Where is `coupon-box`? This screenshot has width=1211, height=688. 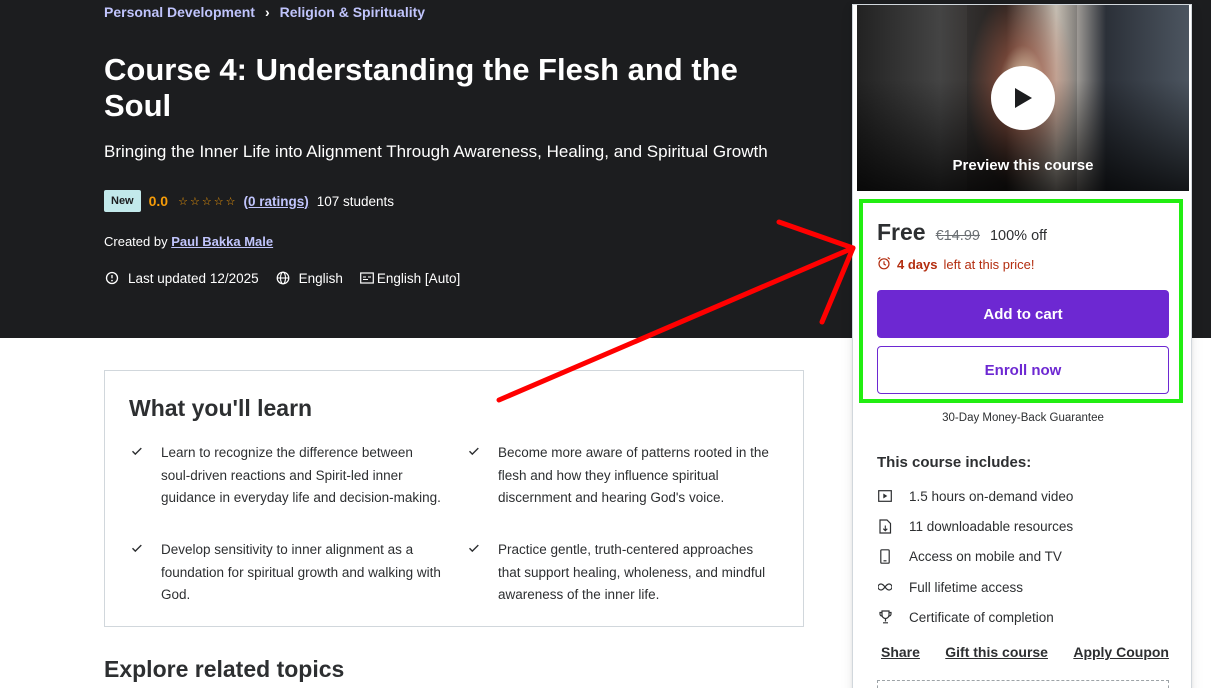
coupon-box is located at coordinates (1023, 684).